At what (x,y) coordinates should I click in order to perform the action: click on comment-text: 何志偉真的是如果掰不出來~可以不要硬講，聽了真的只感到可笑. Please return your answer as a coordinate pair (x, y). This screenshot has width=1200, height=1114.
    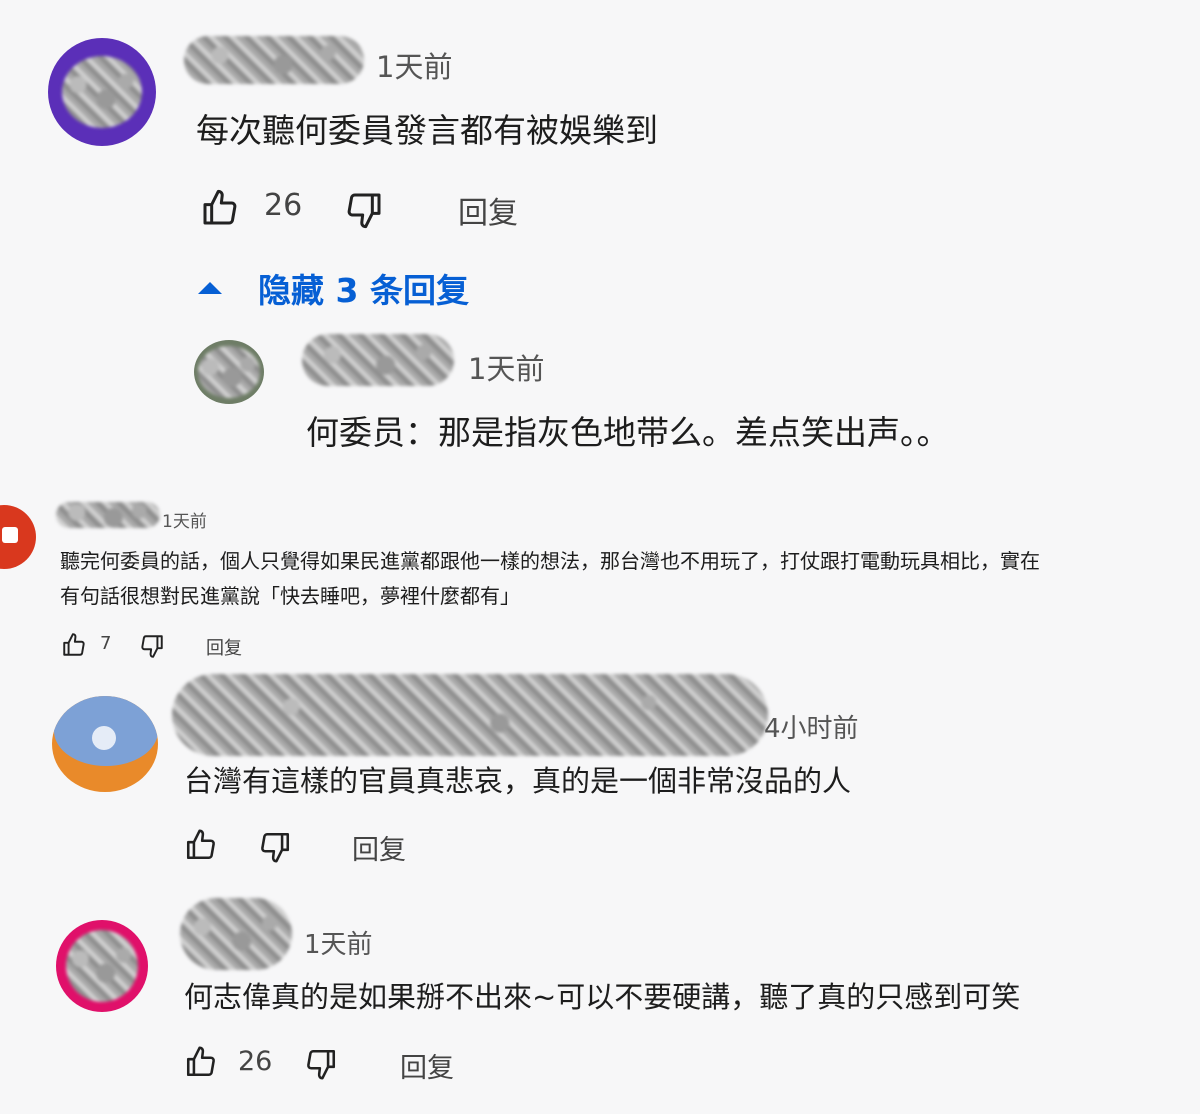
    Looking at the image, I should click on (602, 997).